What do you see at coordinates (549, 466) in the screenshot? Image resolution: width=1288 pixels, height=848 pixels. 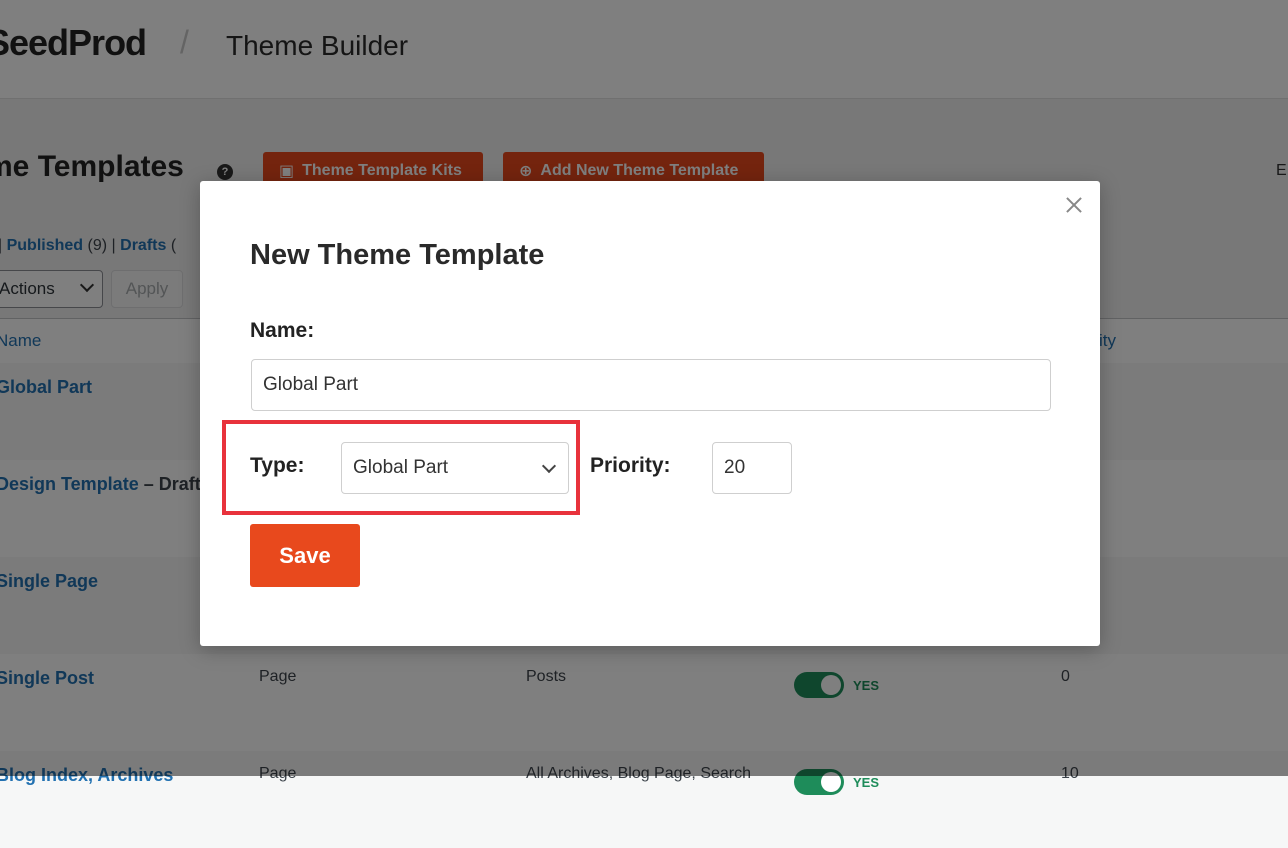 I see `chevron-down-icon` at bounding box center [549, 466].